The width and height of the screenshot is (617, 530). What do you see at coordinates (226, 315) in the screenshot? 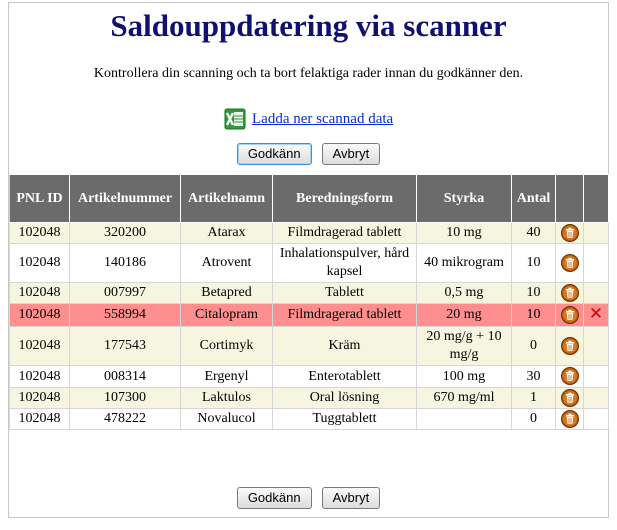
I see `article-name-cell: Citalopram` at bounding box center [226, 315].